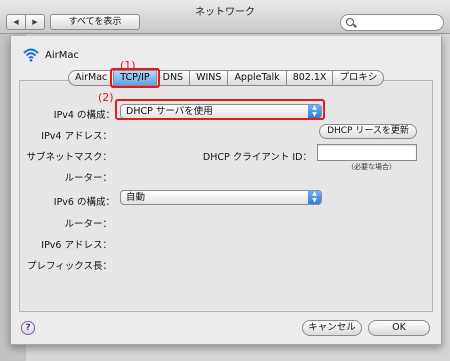 The width and height of the screenshot is (450, 361). What do you see at coordinates (392, 22) in the screenshot?
I see `search-input` at bounding box center [392, 22].